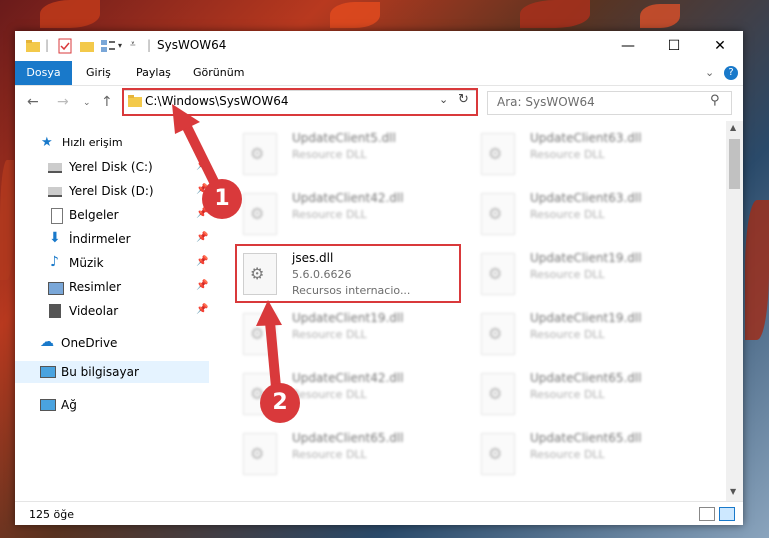 This screenshot has width=769, height=538. I want to click on step-2-badge: 2, so click(280, 403).